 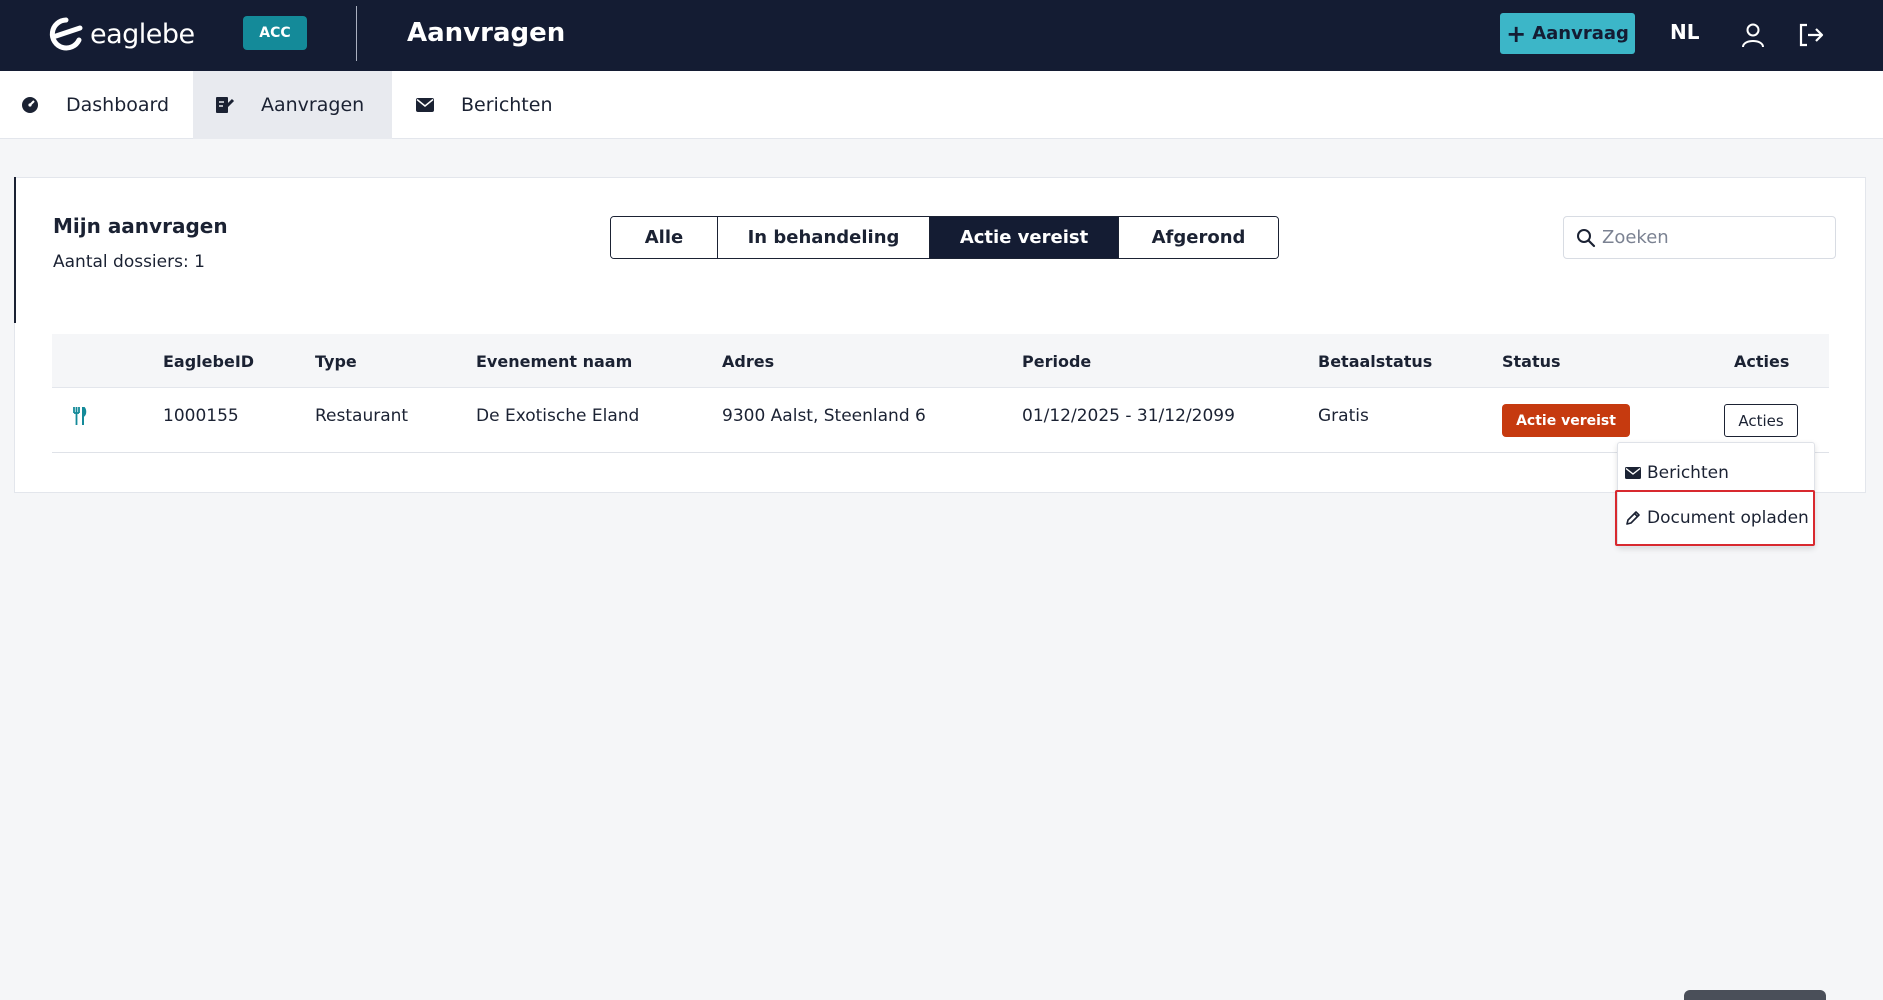 I want to click on eaglebe-logo: eaglebe, so click(x=121, y=34).